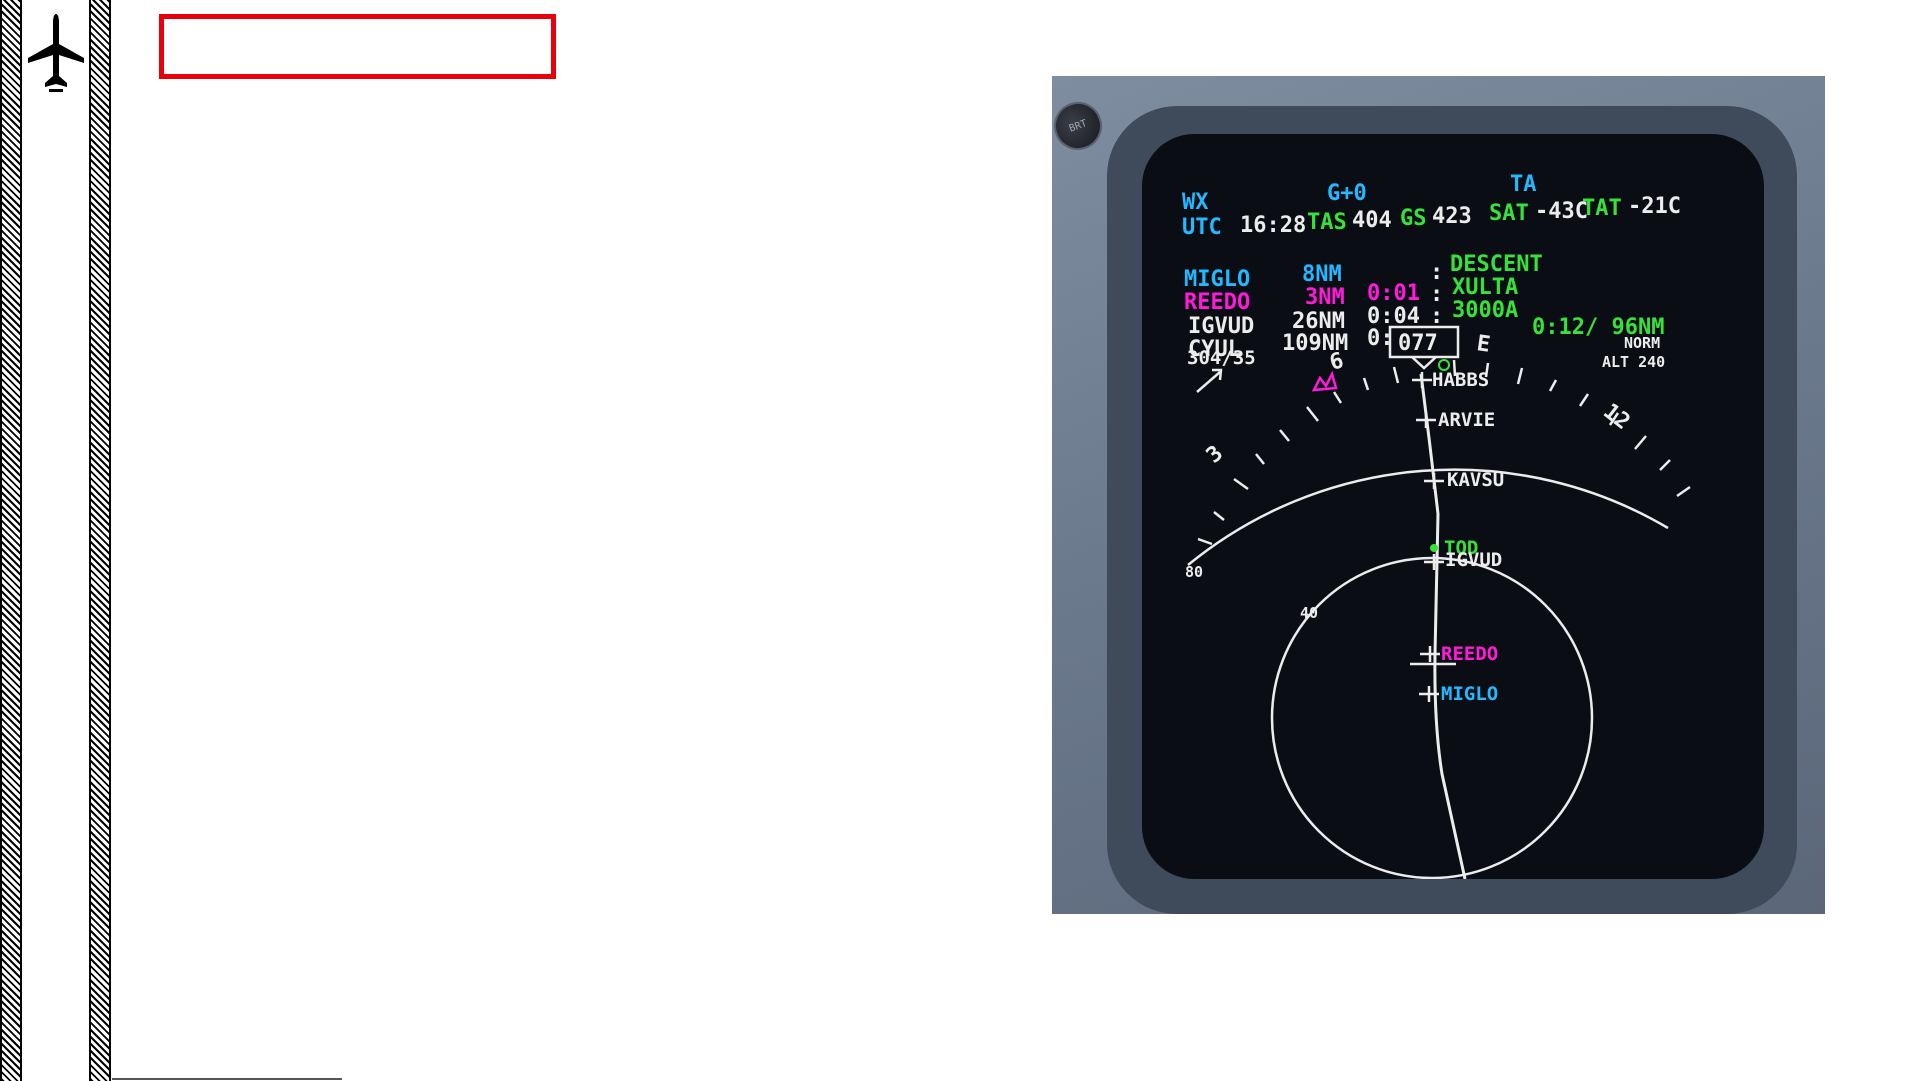  Describe the element at coordinates (1654, 206) in the screenshot. I see `tat-value: -21C` at that location.